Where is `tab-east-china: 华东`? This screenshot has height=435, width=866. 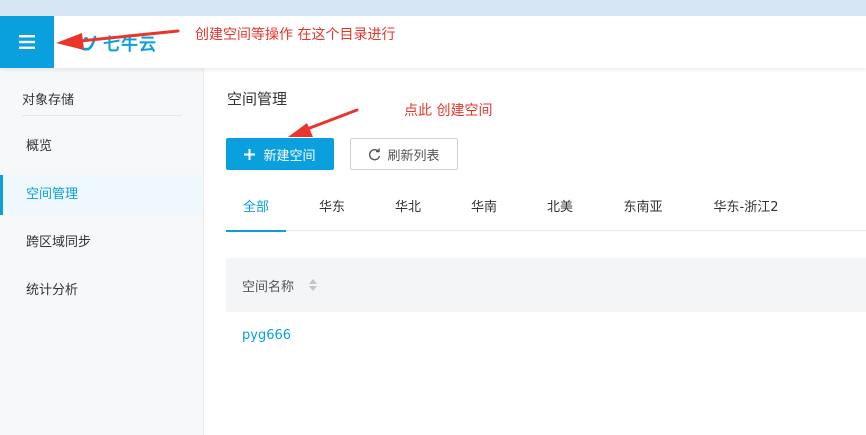 tab-east-china: 华东 is located at coordinates (332, 208).